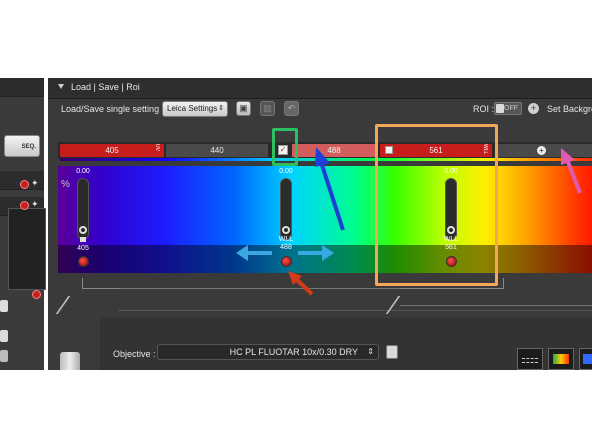  I want to click on arrow-red, so click(301, 283).